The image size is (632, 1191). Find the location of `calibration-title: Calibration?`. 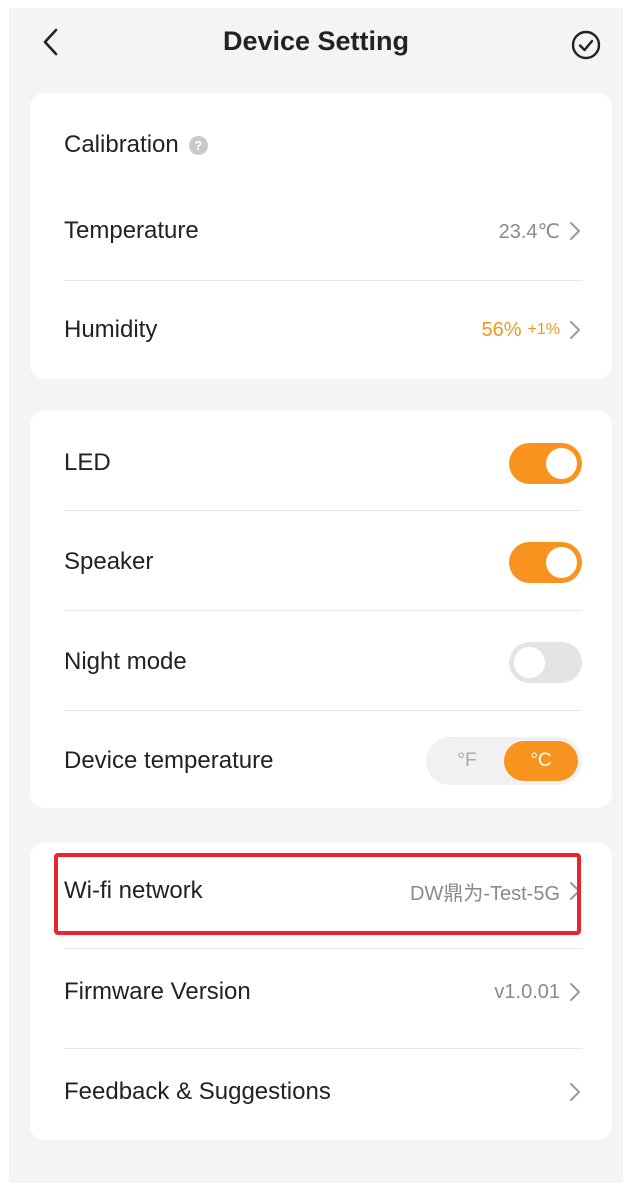

calibration-title: Calibration? is located at coordinates (136, 145).